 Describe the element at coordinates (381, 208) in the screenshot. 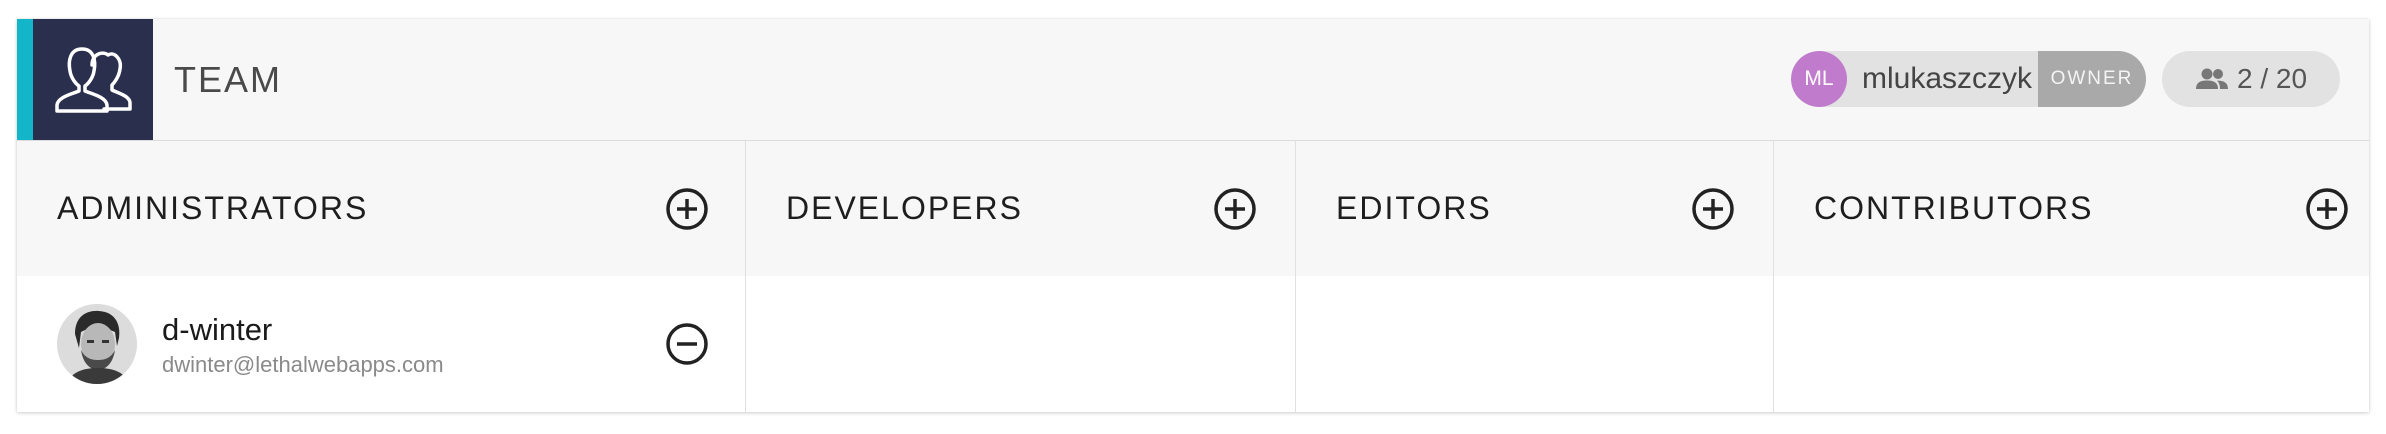

I see `role-header: ADMINISTRATORS` at that location.